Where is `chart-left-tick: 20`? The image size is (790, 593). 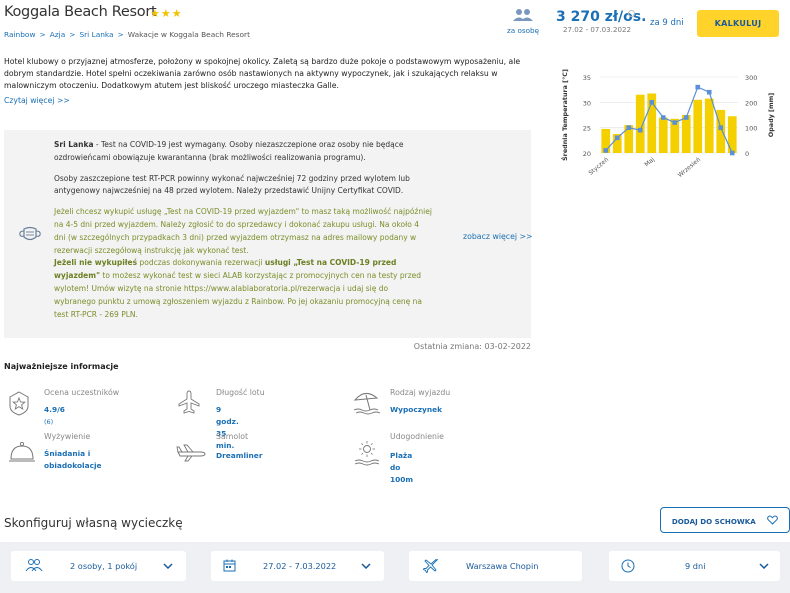
chart-left-tick: 20 is located at coordinates (587, 154).